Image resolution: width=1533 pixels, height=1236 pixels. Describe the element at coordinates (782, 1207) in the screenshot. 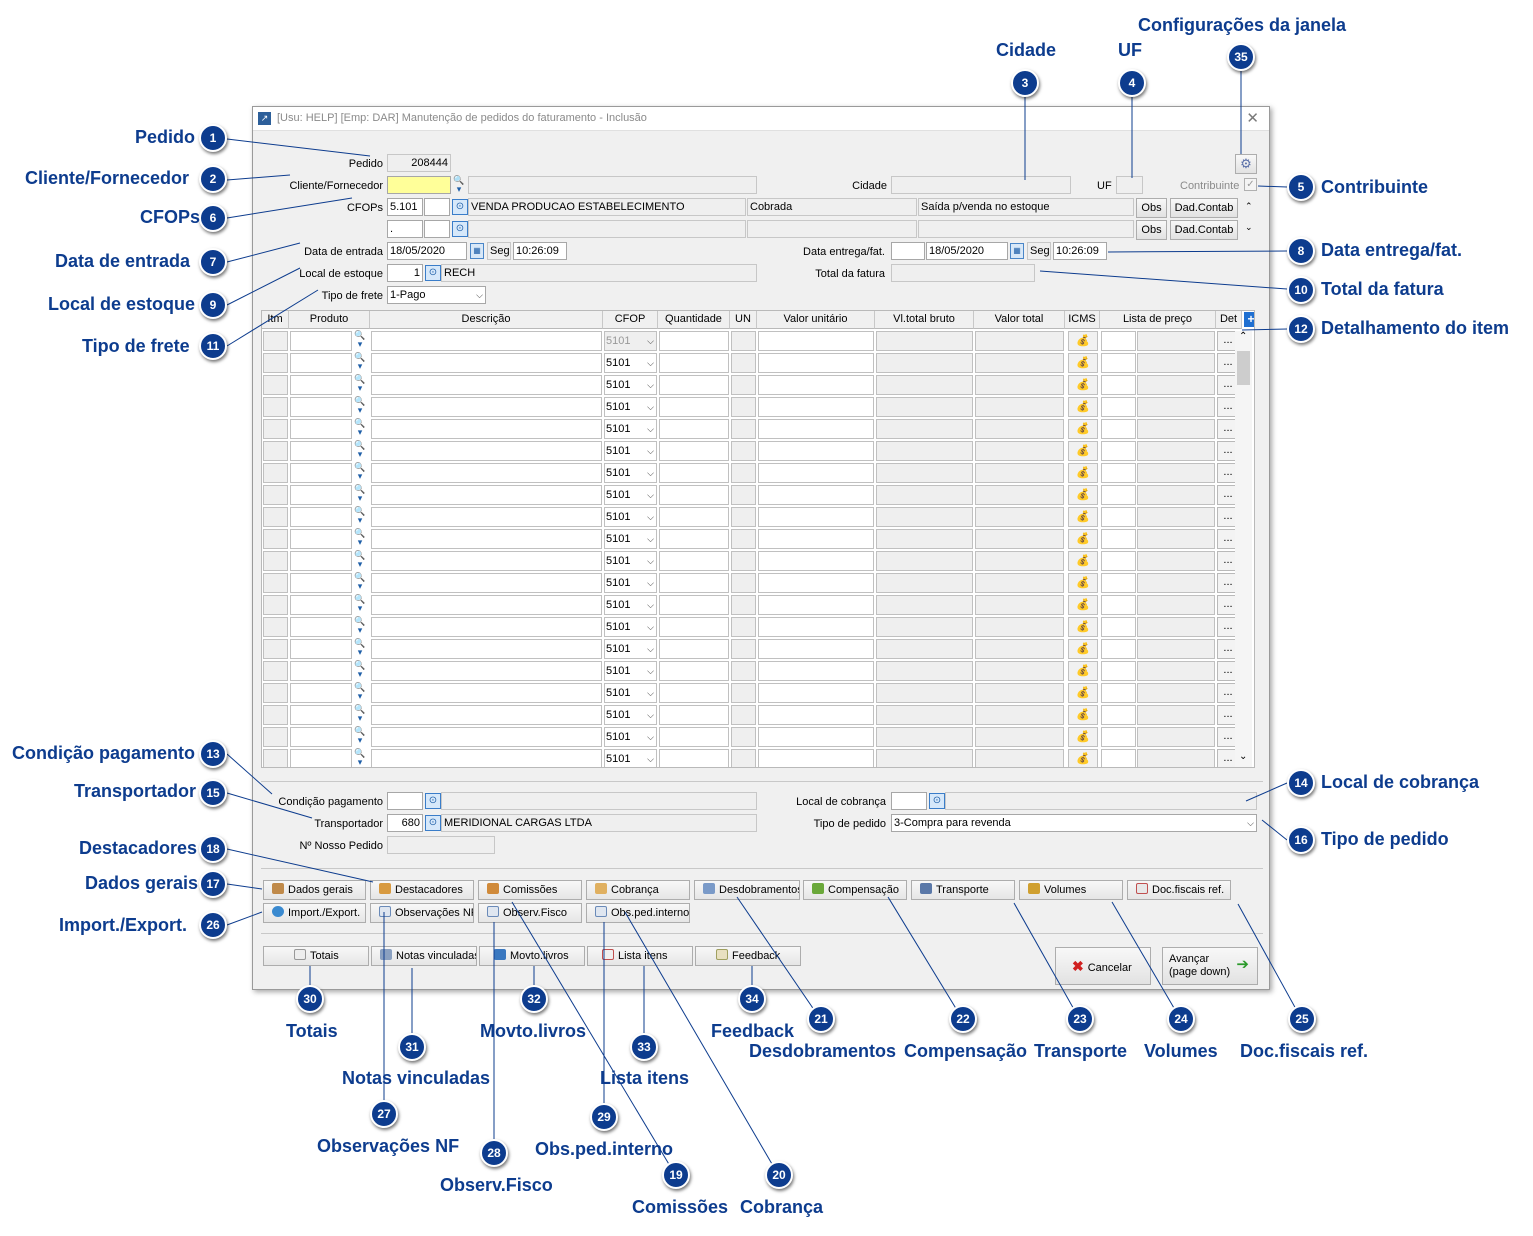

I see `callout-20-label: Cobrança` at that location.